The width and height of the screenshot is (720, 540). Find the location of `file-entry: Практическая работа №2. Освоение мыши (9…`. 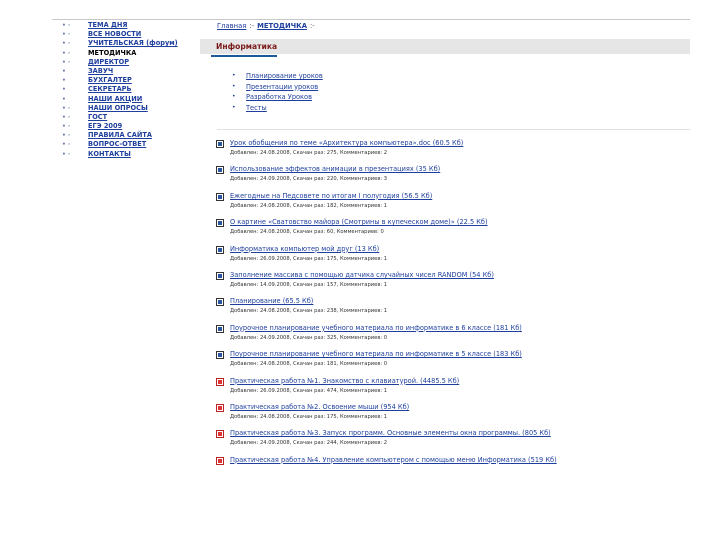

file-entry: Практическая работа №2. Освоение мыши (9… is located at coordinates (451, 416).